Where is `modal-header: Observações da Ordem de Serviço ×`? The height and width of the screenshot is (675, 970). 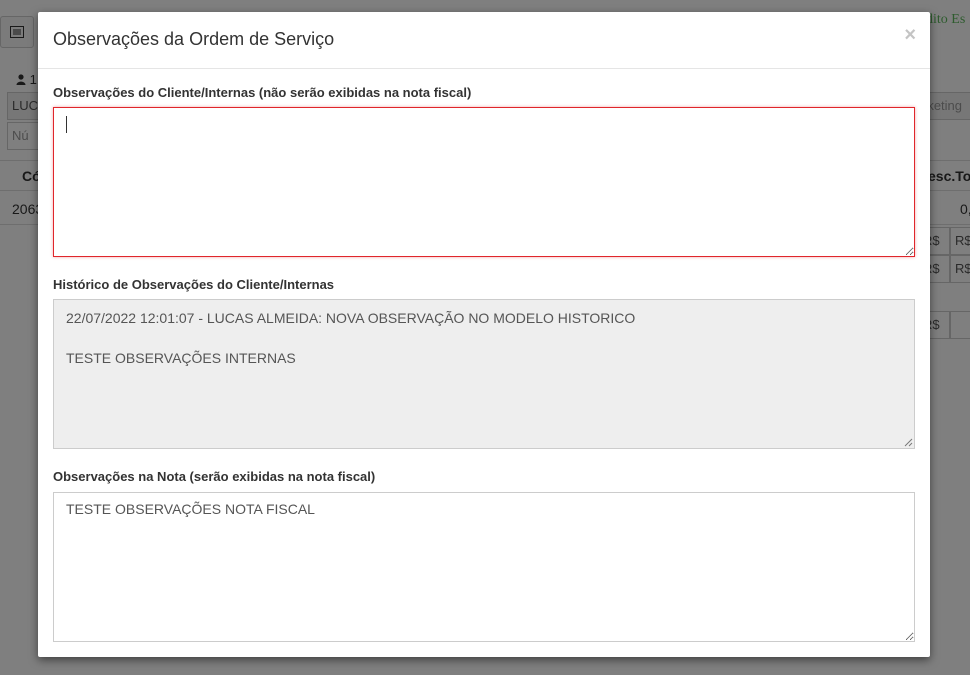 modal-header: Observações da Ordem de Serviço × is located at coordinates (484, 40).